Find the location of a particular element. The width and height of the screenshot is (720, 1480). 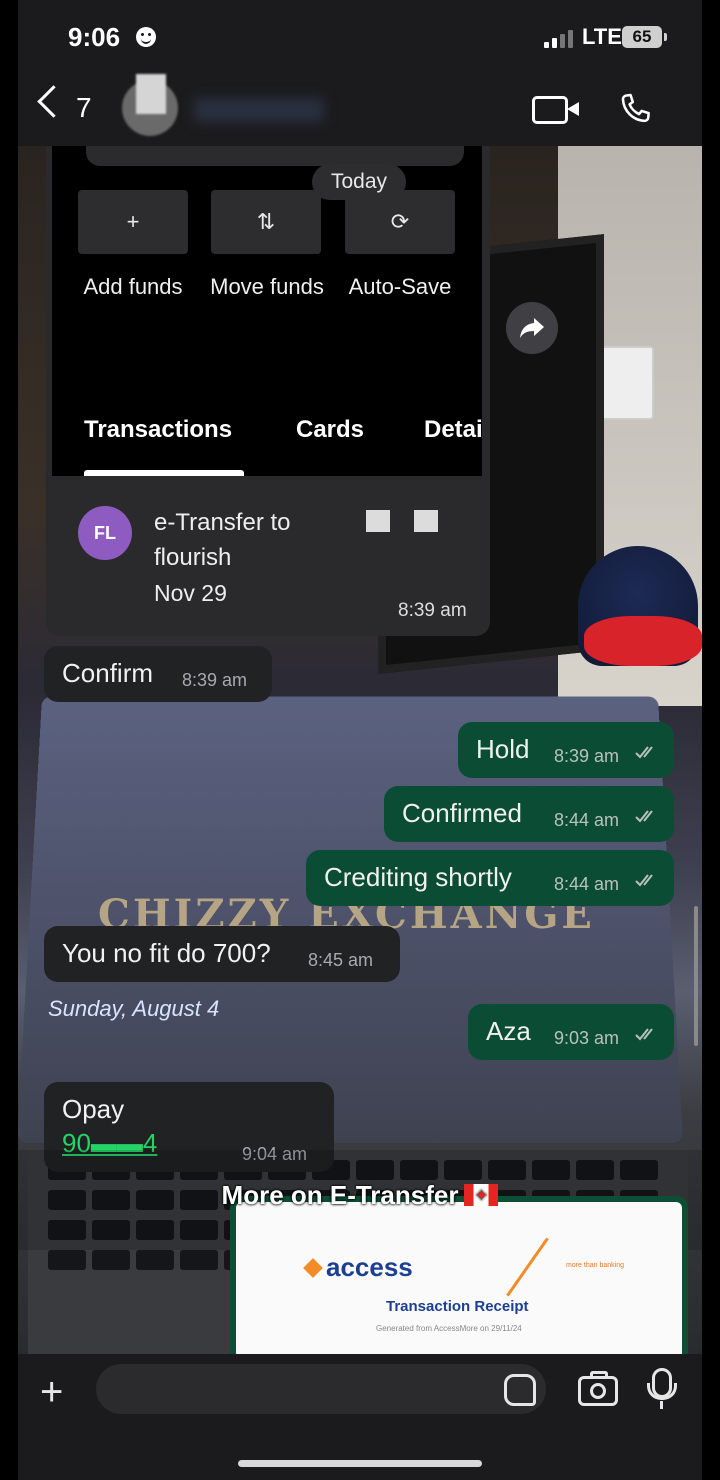

phone-call-icon is located at coordinates (635, 109).